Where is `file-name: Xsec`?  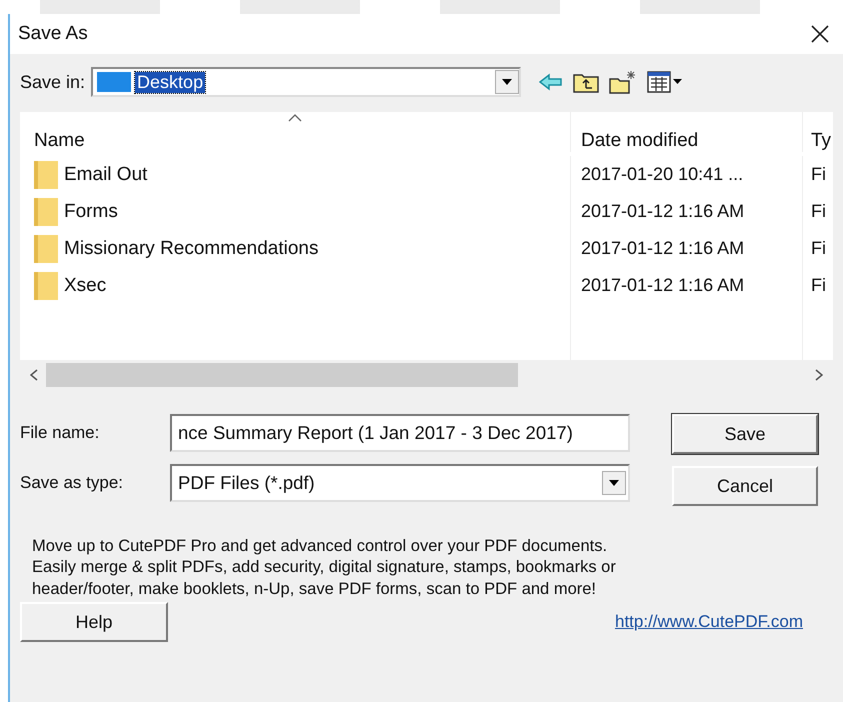 file-name: Xsec is located at coordinates (85, 285).